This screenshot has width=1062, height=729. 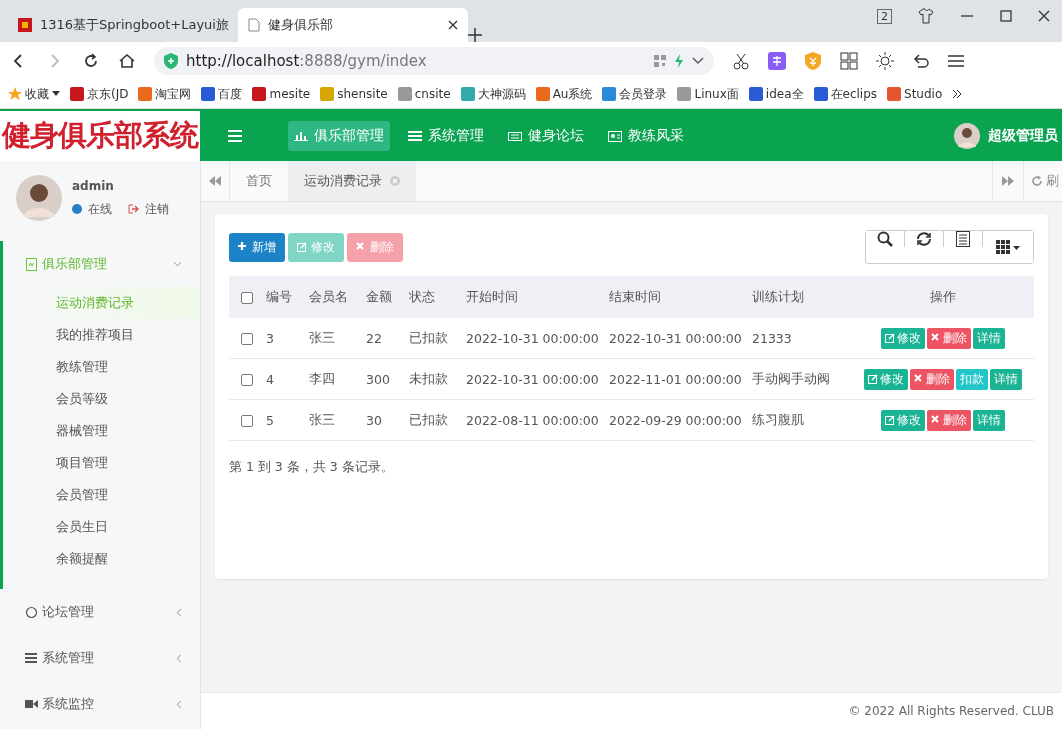 I want to click on refresh-button: 刷, so click(x=1042, y=181).